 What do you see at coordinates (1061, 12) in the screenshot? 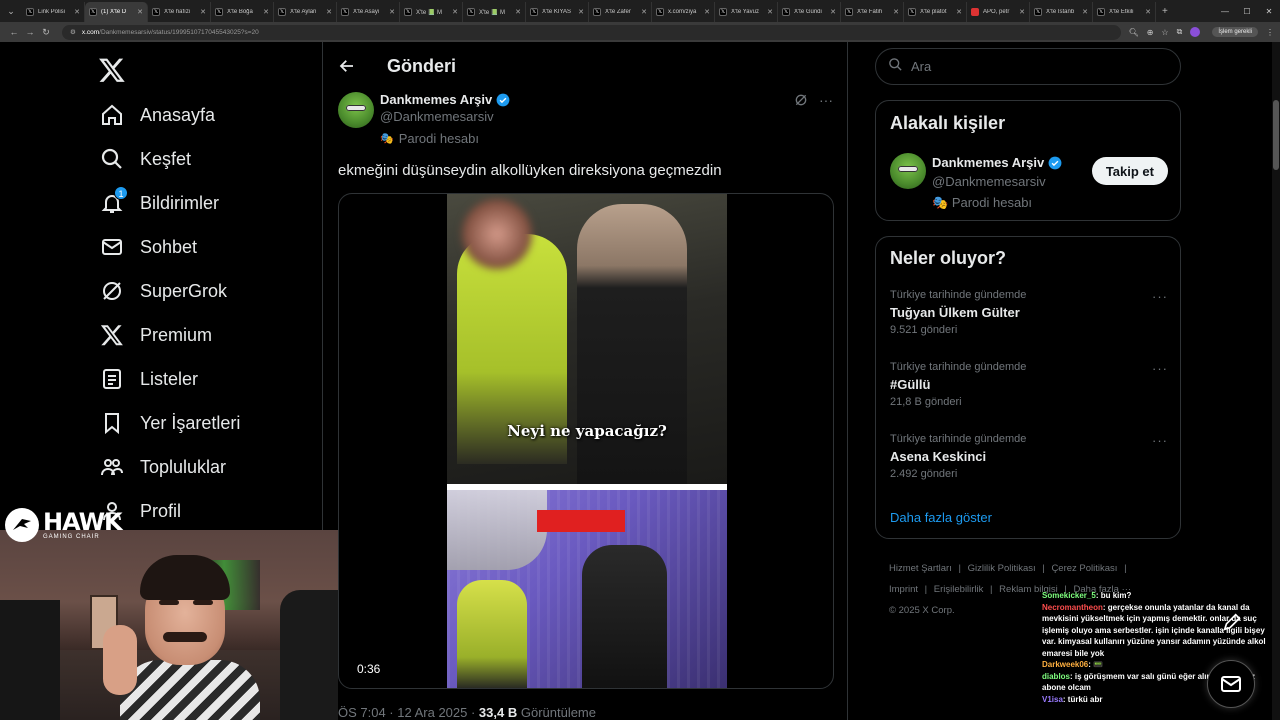
I see `browser-tab: 𝕏 X'te İstanb ✕` at bounding box center [1061, 12].